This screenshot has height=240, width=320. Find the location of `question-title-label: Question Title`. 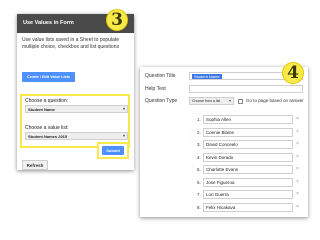

question-title-label: Question Title is located at coordinates (160, 76).